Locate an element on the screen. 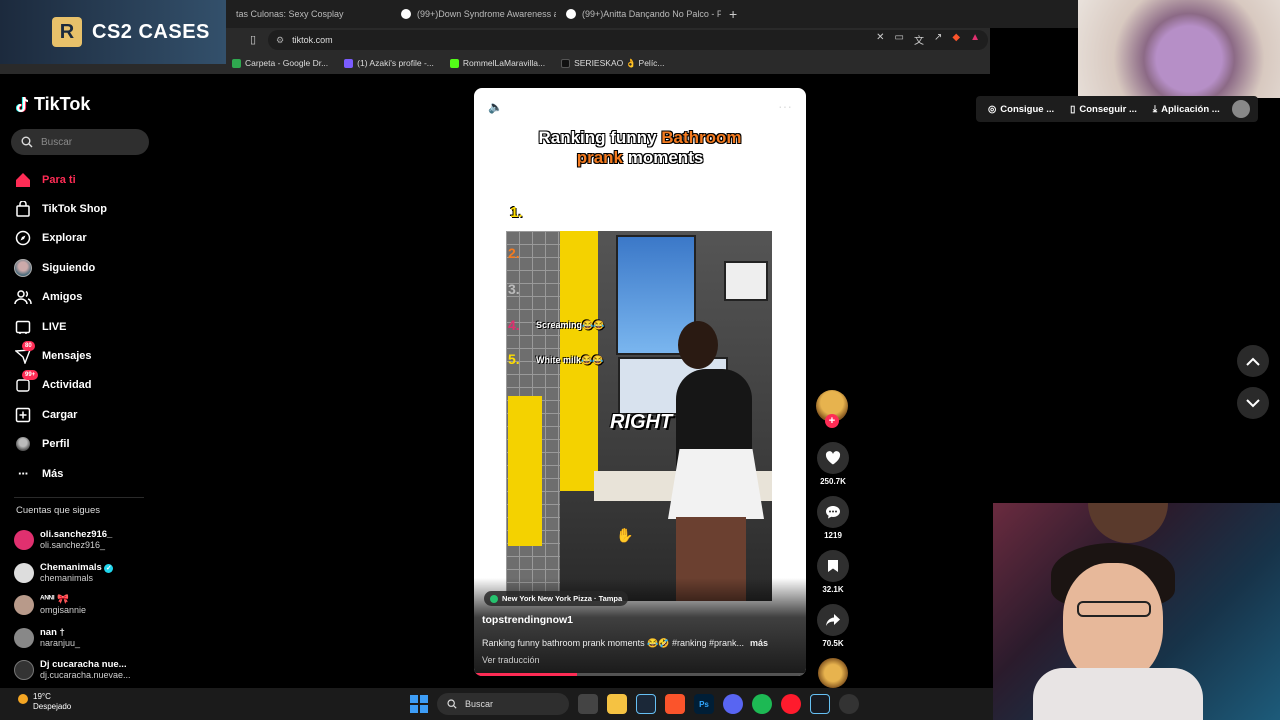  browser-tab: (99+)Anitta Dançando No Palco - Pe is located at coordinates (638, 14).